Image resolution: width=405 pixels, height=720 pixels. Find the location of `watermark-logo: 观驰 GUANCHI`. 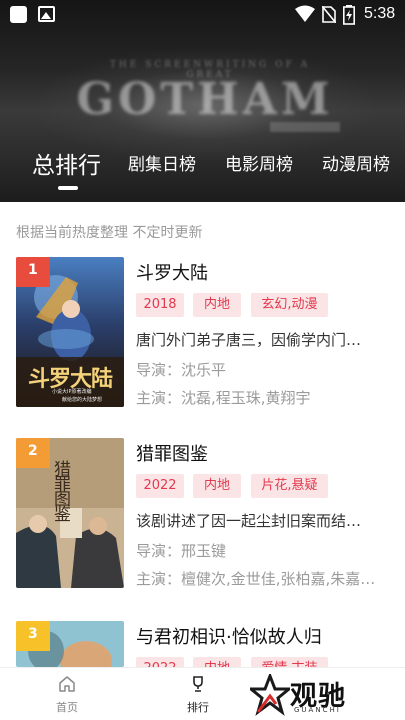

watermark-logo: 观驰 GUANCHI is located at coordinates (310, 695).